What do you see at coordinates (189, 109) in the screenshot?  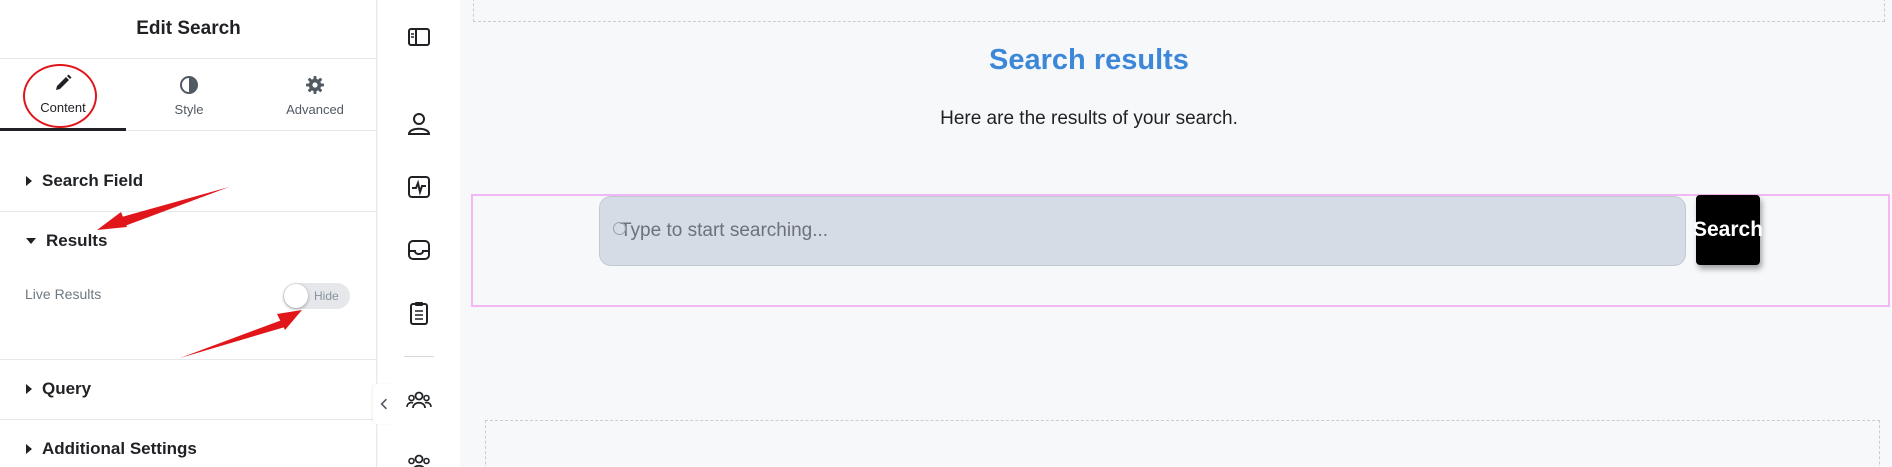 I see `tab-style-label: Style` at bounding box center [189, 109].